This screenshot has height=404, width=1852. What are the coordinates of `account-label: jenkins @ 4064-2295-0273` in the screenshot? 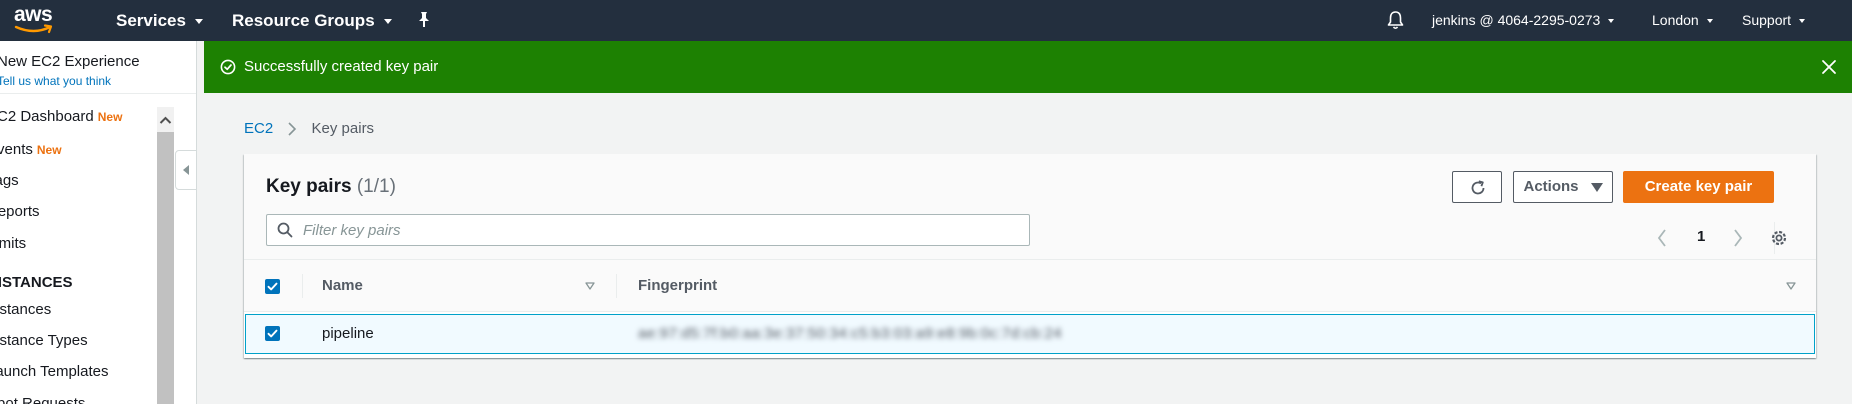 It's located at (1516, 20).